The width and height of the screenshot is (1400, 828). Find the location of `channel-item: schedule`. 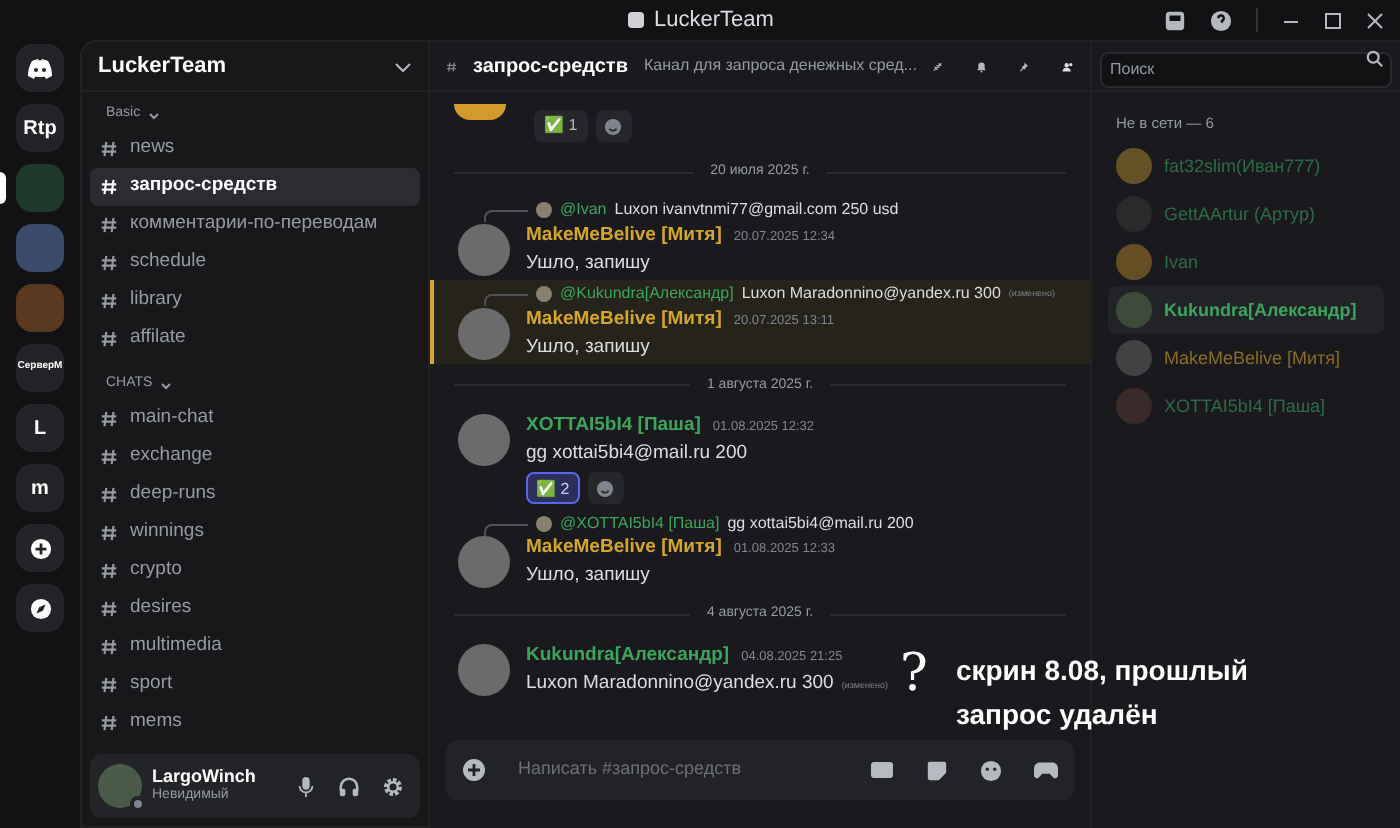

channel-item: schedule is located at coordinates (255, 263).